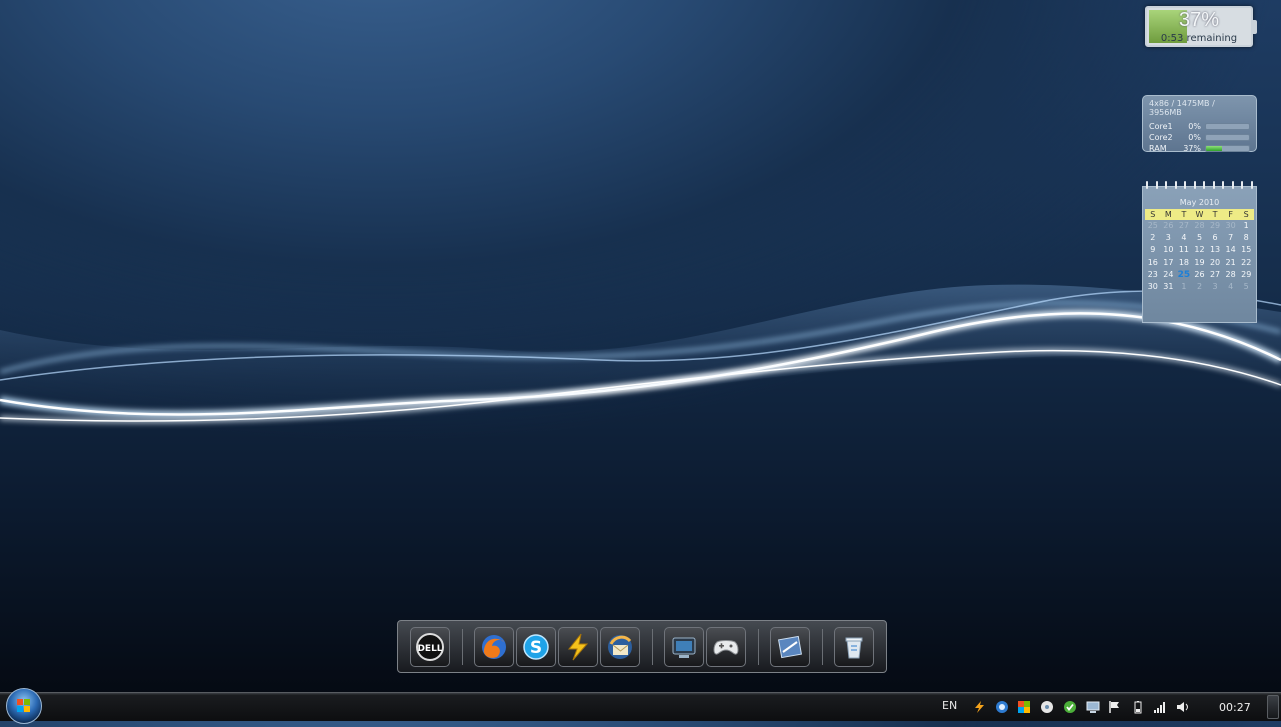 The image size is (1281, 727). Describe the element at coordinates (1024, 707) in the screenshot. I see `windows-flag-tray-icon` at that location.